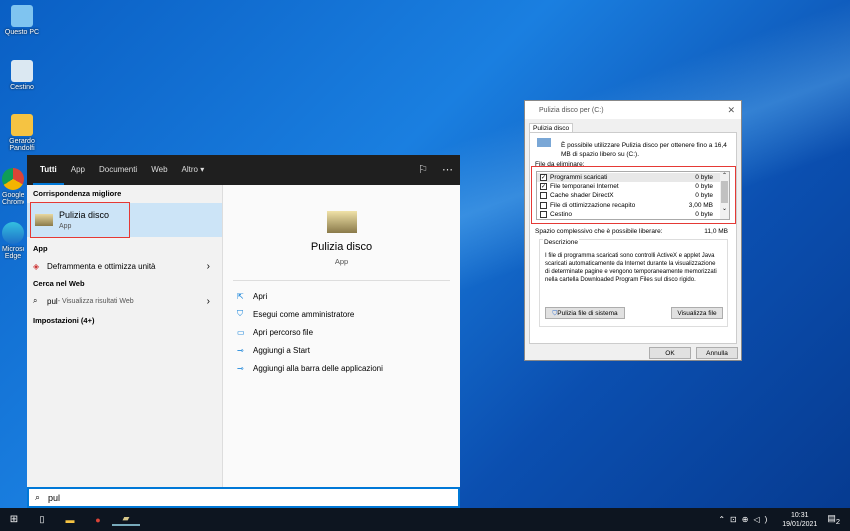  I want to click on ok-button: OK, so click(670, 353).